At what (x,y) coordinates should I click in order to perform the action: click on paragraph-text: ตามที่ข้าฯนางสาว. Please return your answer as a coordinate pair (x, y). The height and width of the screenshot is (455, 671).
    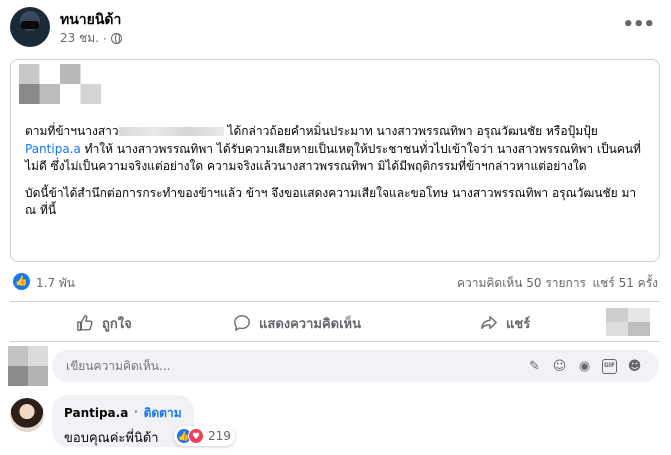
    Looking at the image, I should click on (72, 131).